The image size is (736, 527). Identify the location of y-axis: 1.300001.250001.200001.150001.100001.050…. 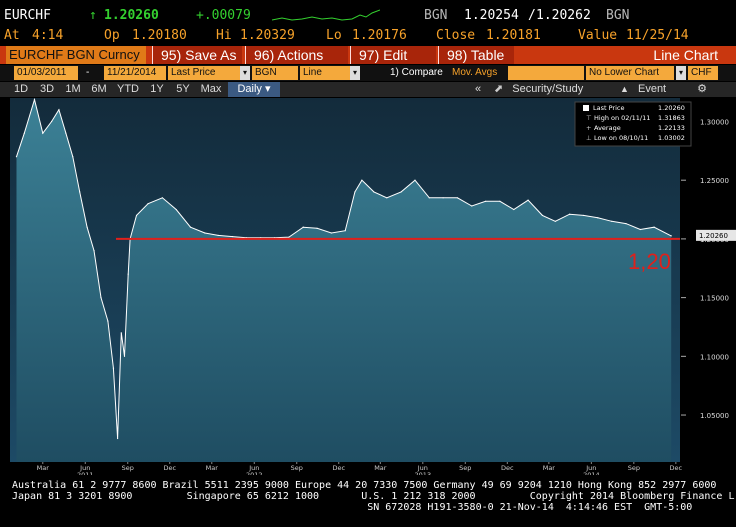
(705, 269).